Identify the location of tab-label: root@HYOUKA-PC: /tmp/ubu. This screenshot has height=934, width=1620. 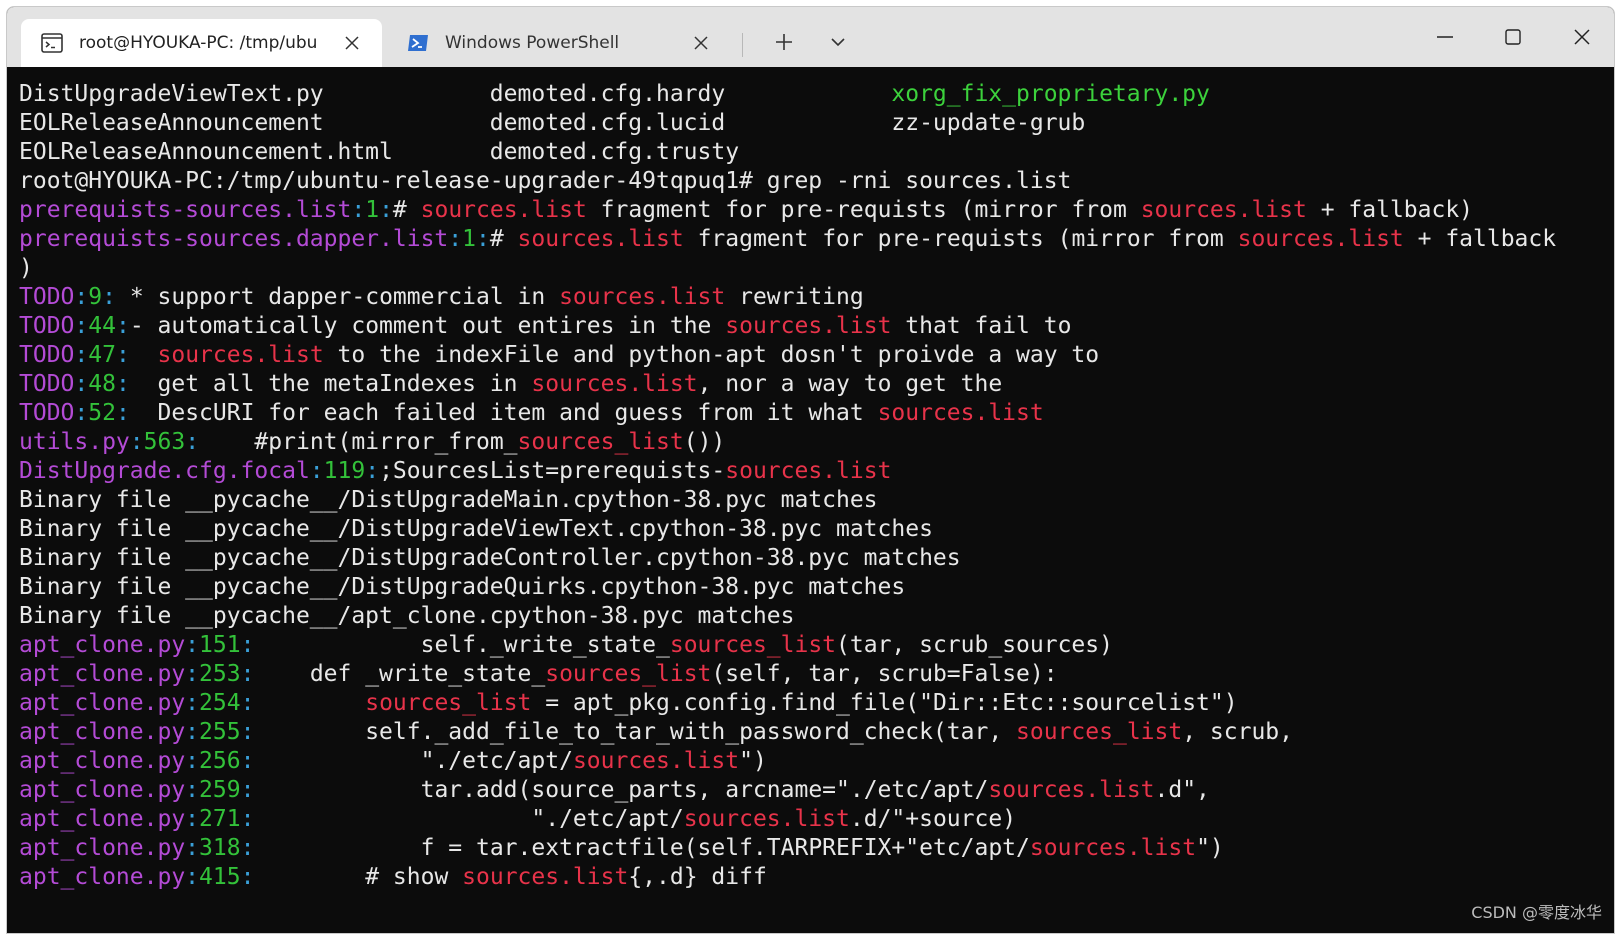
(198, 43).